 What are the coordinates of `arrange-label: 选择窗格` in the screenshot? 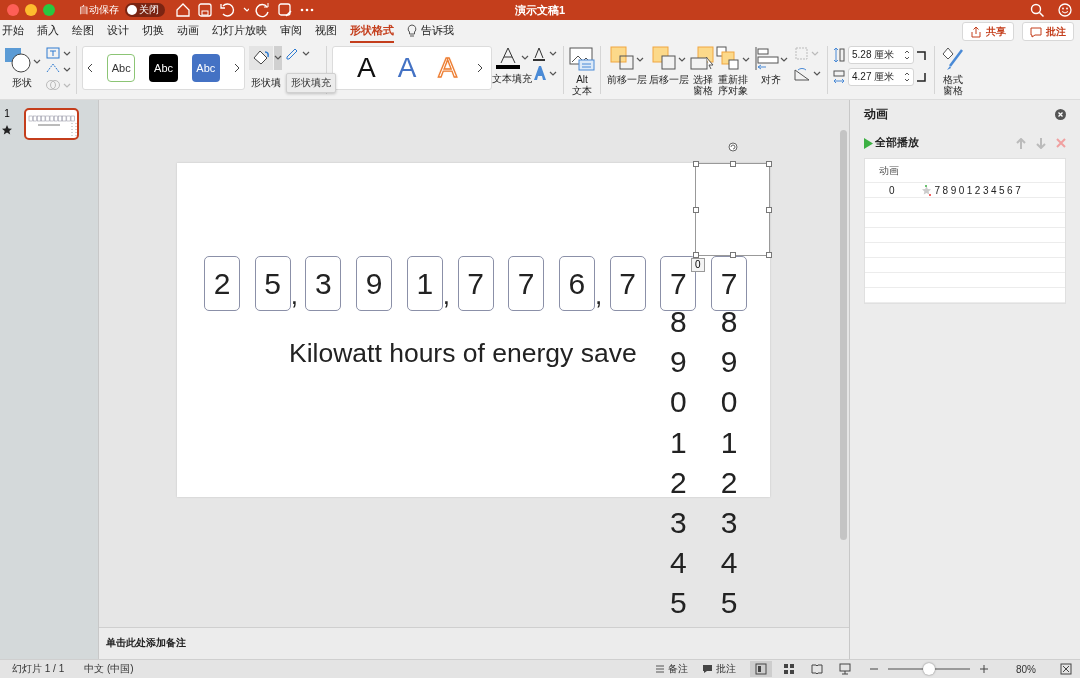 It's located at (703, 85).